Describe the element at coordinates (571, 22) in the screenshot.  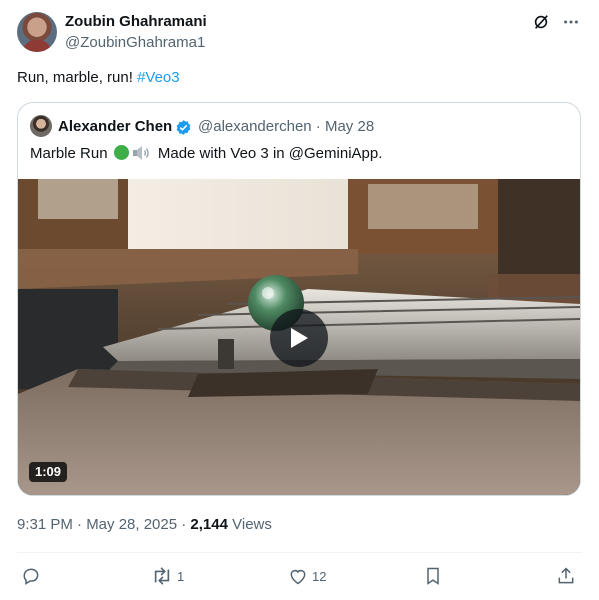
I see `more-icon` at that location.